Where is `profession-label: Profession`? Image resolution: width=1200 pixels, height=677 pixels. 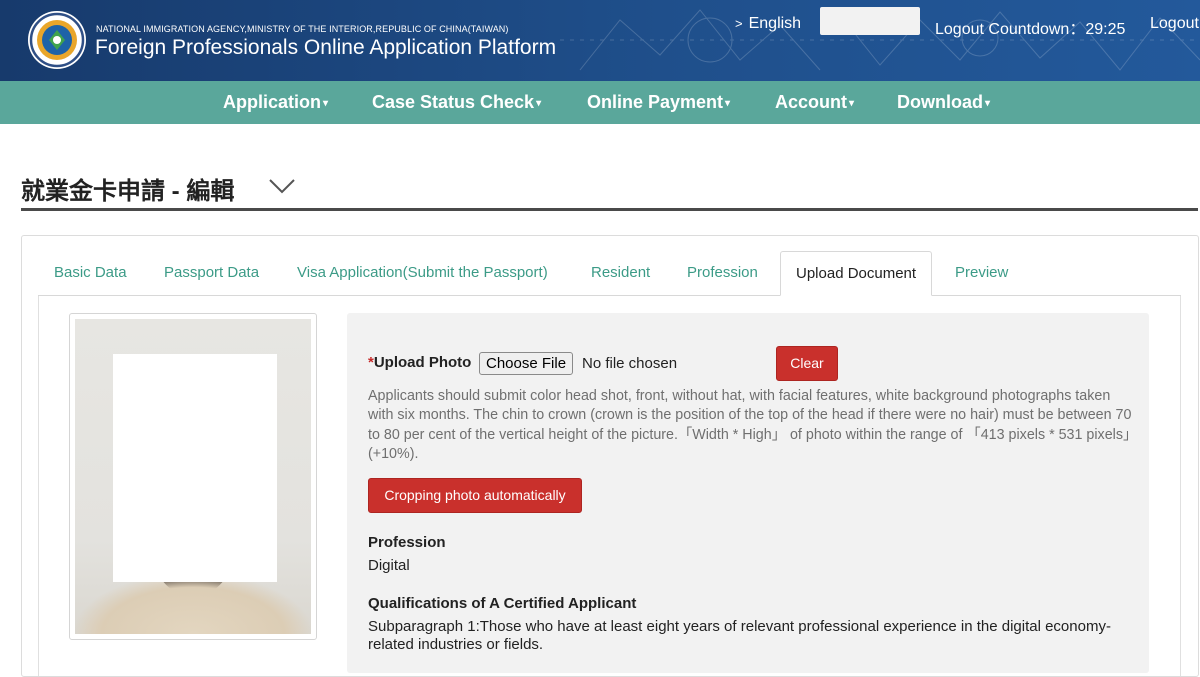 profession-label: Profession is located at coordinates (407, 542).